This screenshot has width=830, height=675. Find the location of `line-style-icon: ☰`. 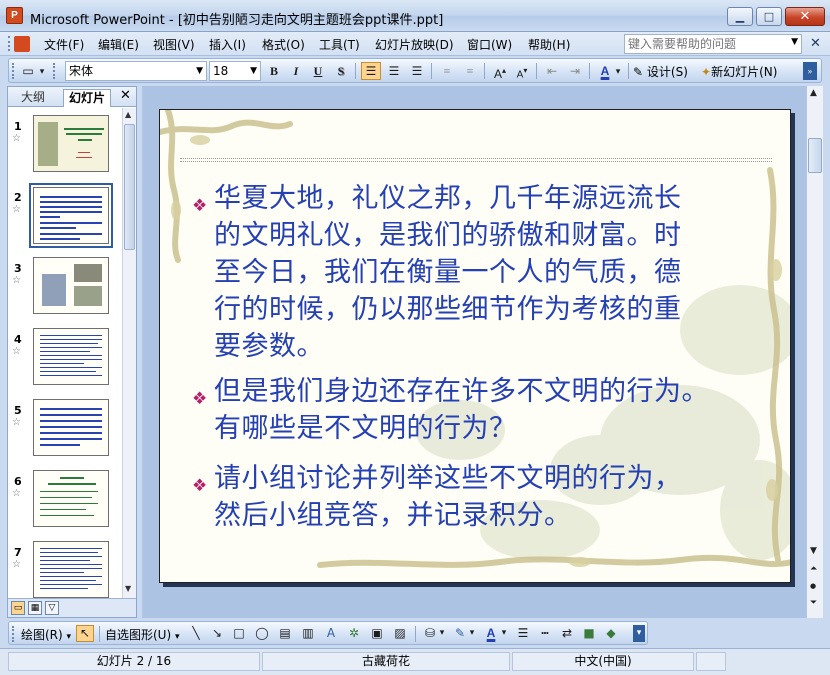

line-style-icon: ☰ is located at coordinates (523, 633).